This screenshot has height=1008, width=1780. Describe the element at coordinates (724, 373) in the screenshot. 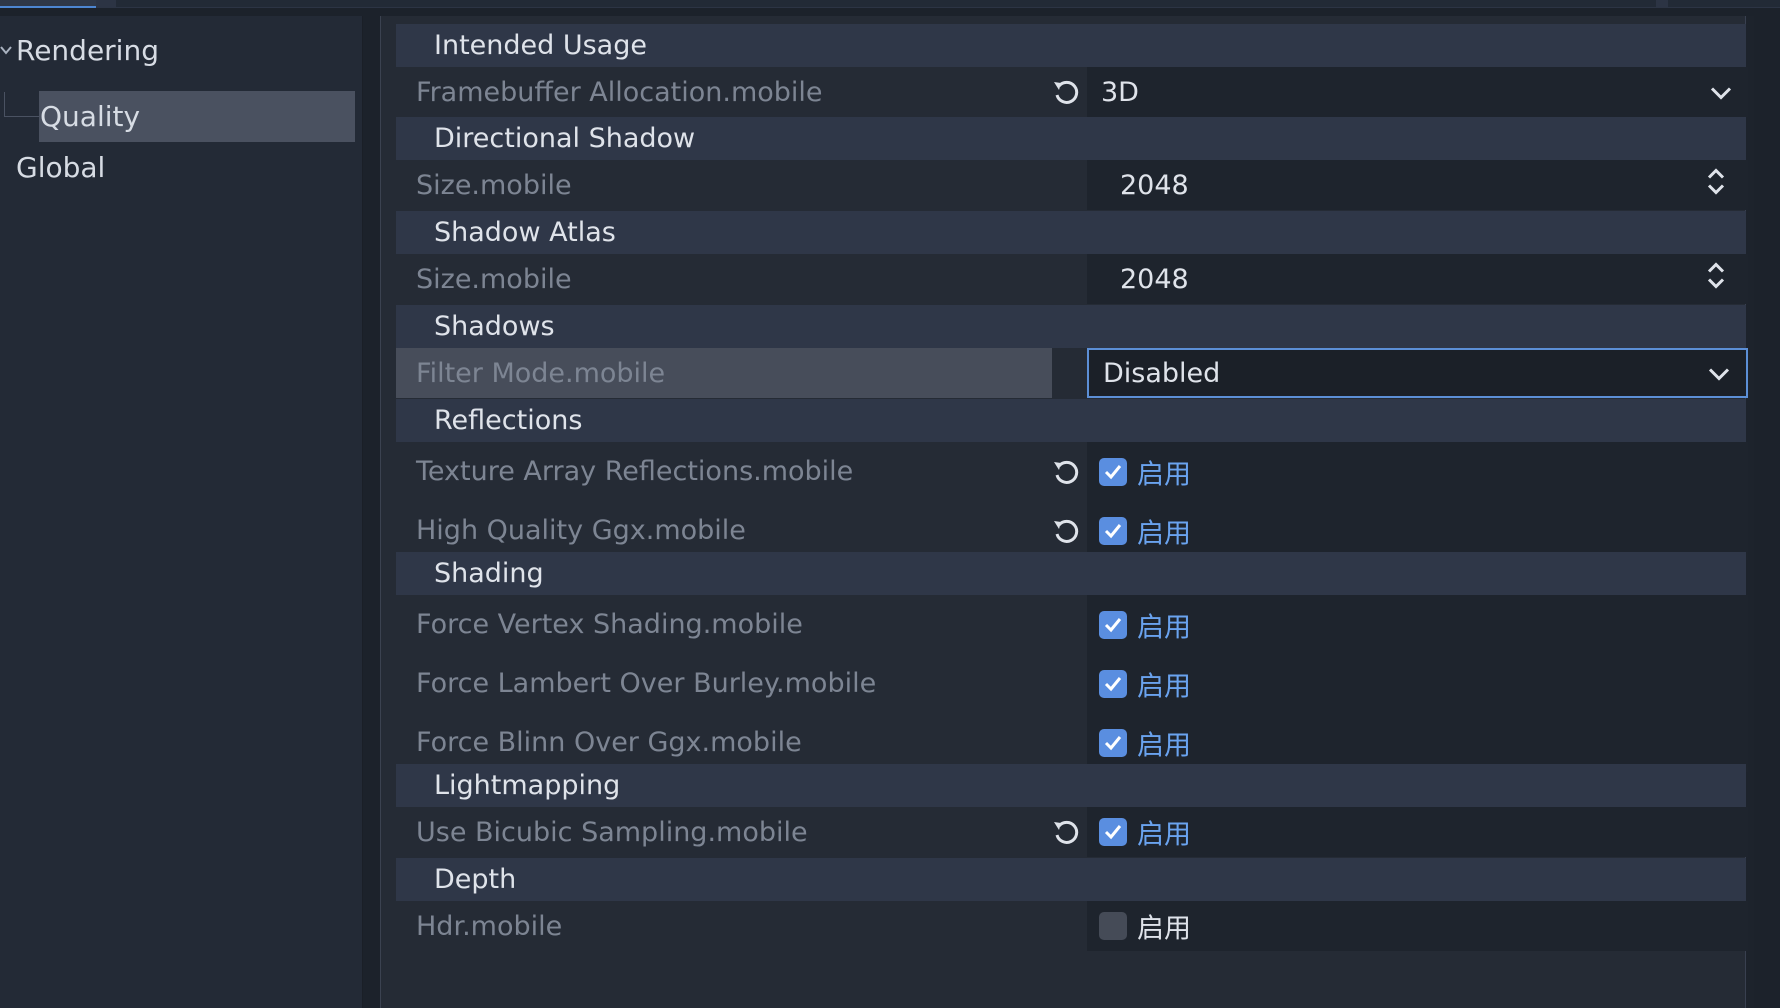

I see `prop-label: Filter Mode.mobile` at that location.